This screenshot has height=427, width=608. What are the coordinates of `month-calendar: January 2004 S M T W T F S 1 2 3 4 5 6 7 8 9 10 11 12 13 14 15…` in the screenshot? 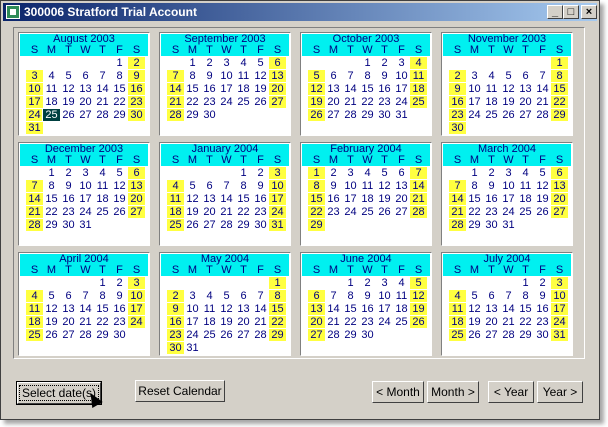 It's located at (225, 194).